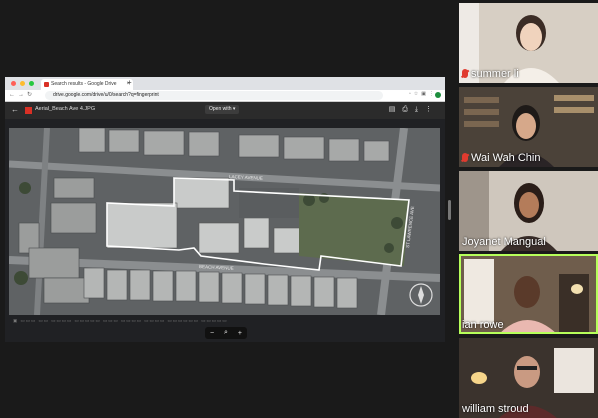  I want to click on participant-name: Joyanet Mangual, so click(504, 242).